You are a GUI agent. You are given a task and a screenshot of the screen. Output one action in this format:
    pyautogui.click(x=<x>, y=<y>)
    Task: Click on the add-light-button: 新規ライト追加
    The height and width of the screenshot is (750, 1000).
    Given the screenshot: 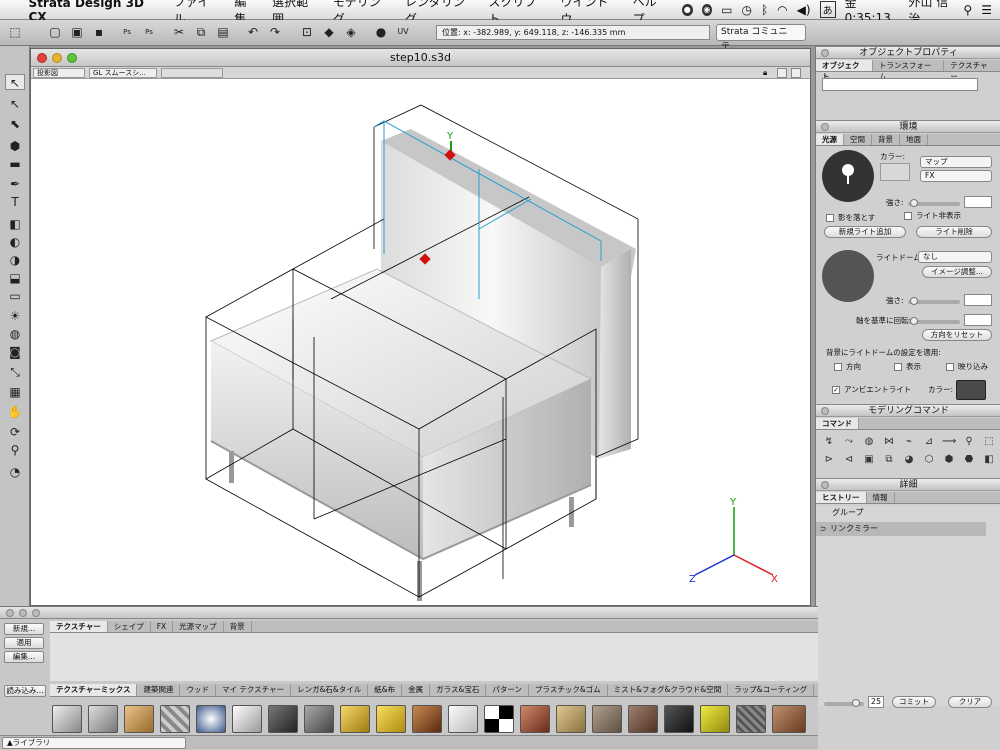 What is the action you would take?
    pyautogui.click(x=865, y=232)
    